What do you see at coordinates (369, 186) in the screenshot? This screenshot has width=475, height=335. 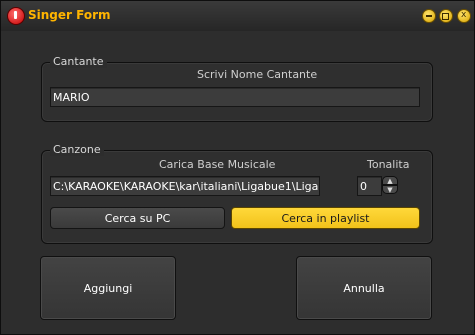 I see `tonalita-input: 0` at bounding box center [369, 186].